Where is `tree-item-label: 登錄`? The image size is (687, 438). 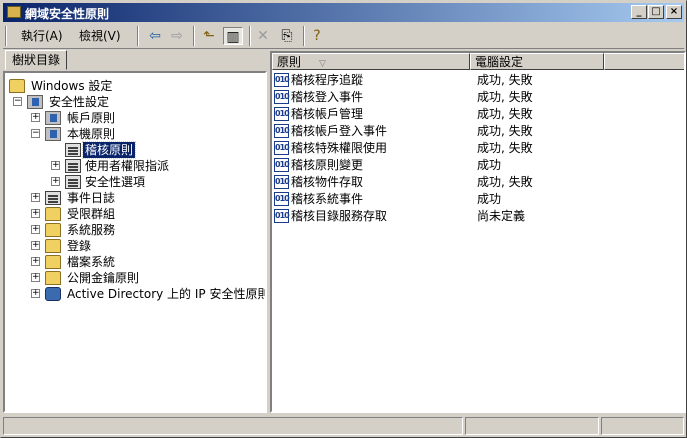
tree-item-label: 登錄 is located at coordinates (79, 246).